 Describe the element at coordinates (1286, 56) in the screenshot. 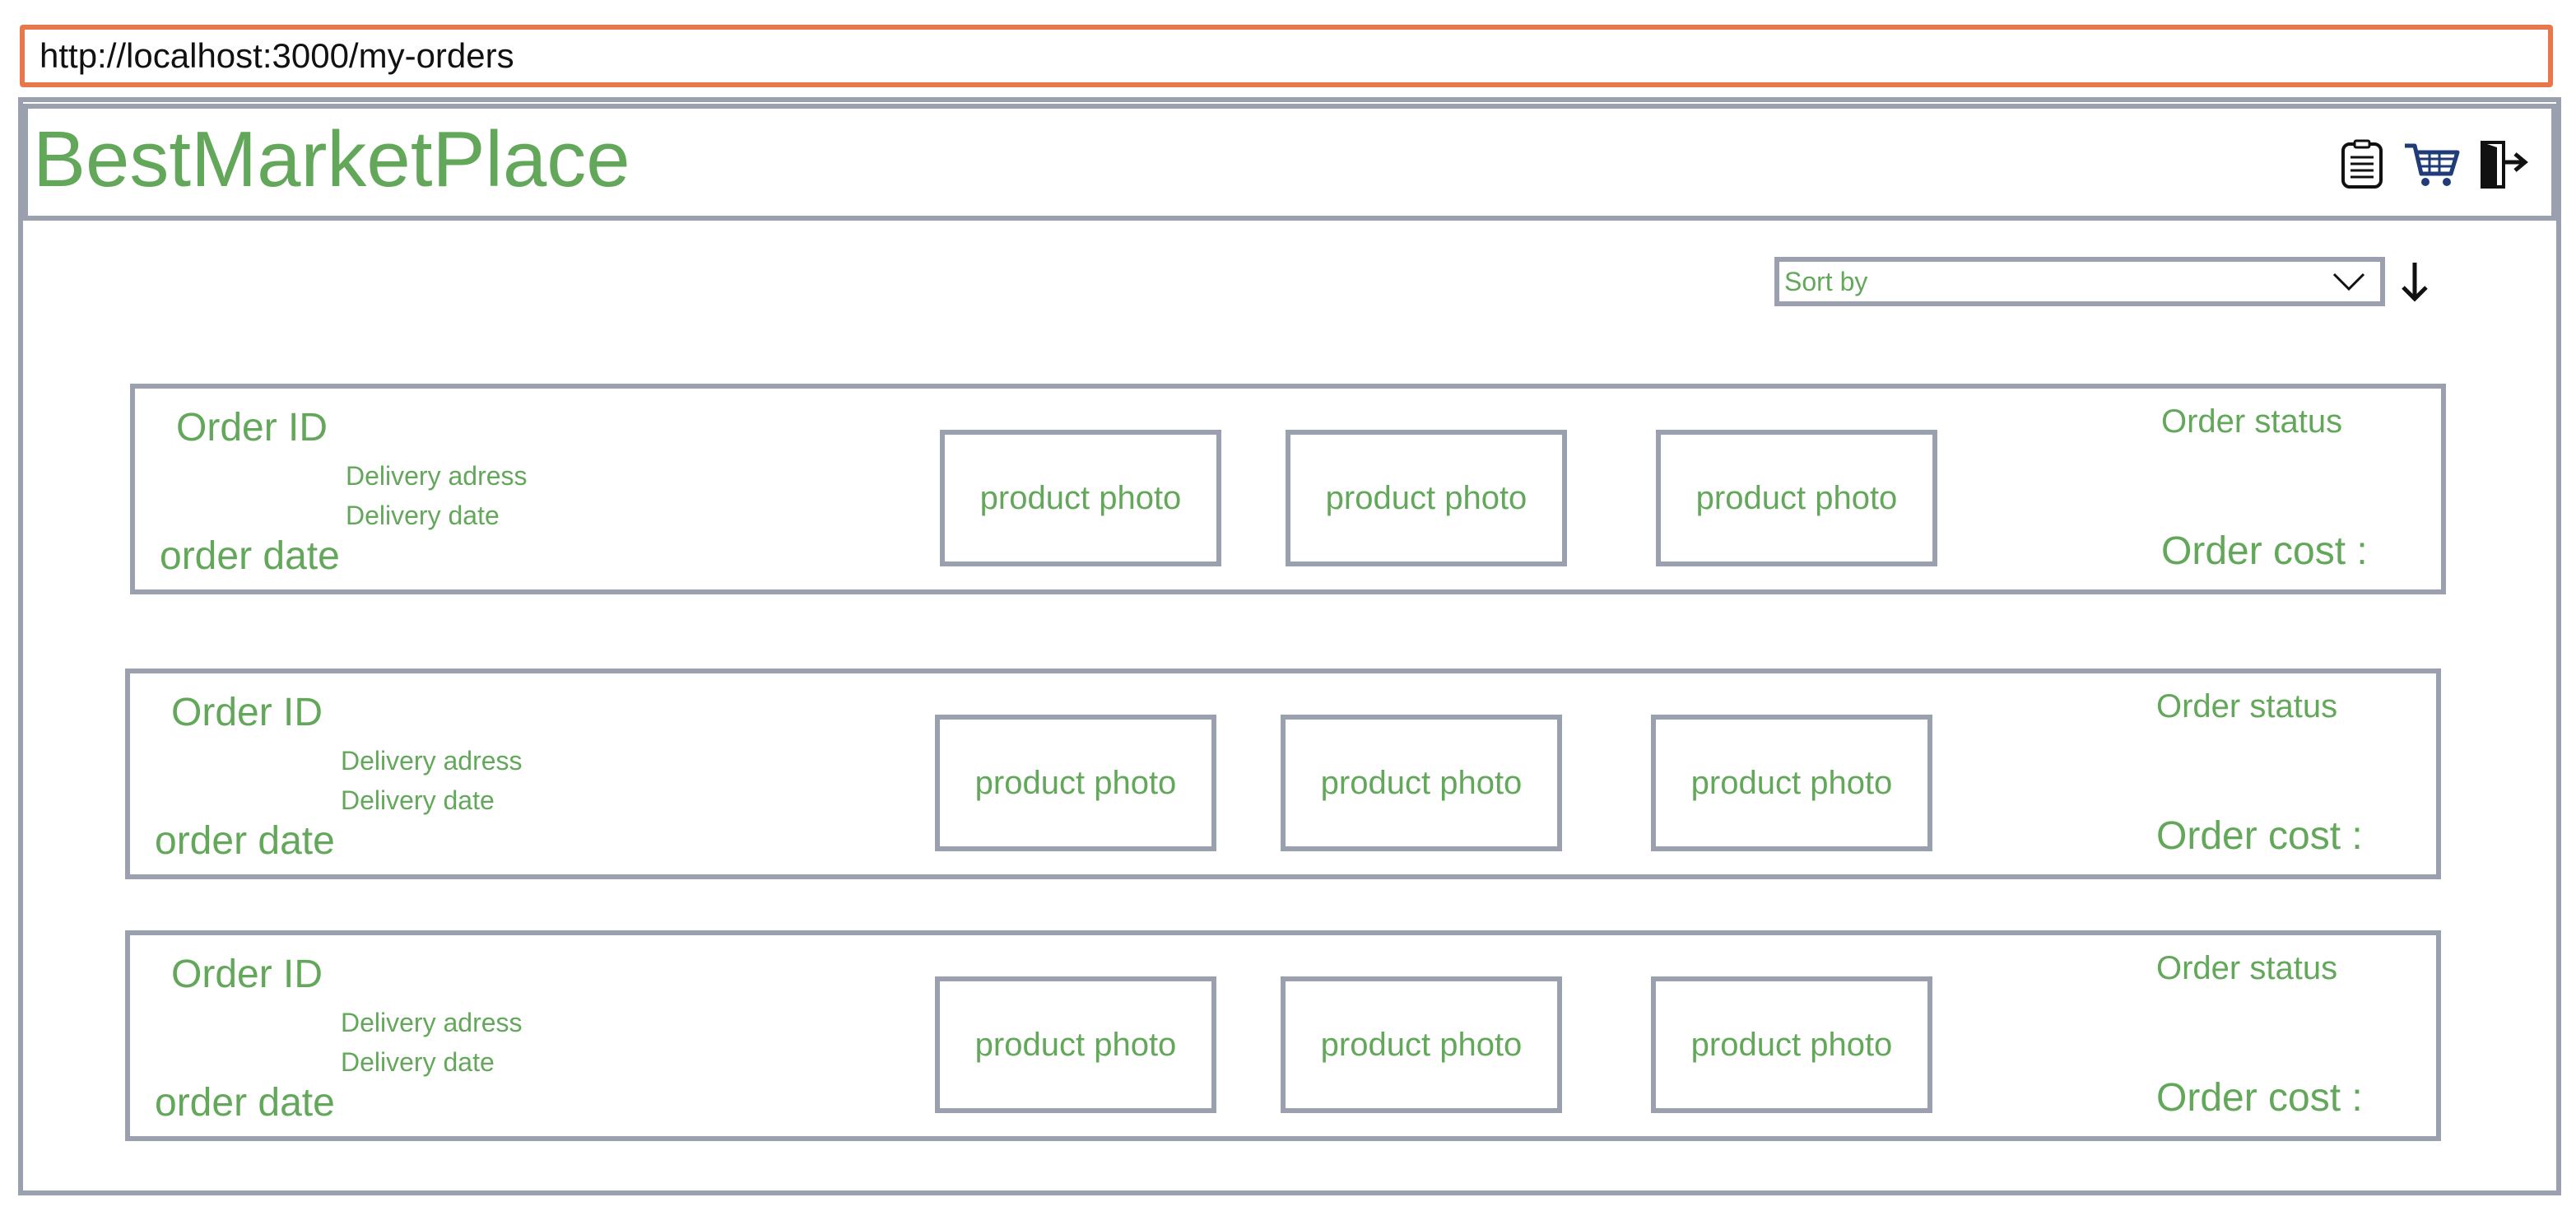

I see `address-bar: http://localhost:3000/my-orders` at that location.